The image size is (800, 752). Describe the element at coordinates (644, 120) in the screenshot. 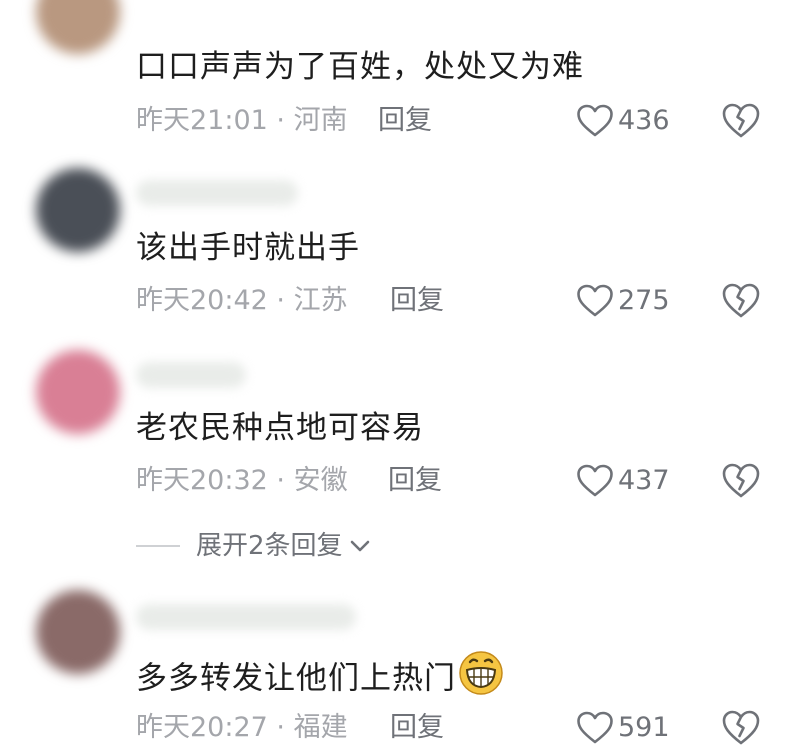

I see `like-count: 436` at that location.